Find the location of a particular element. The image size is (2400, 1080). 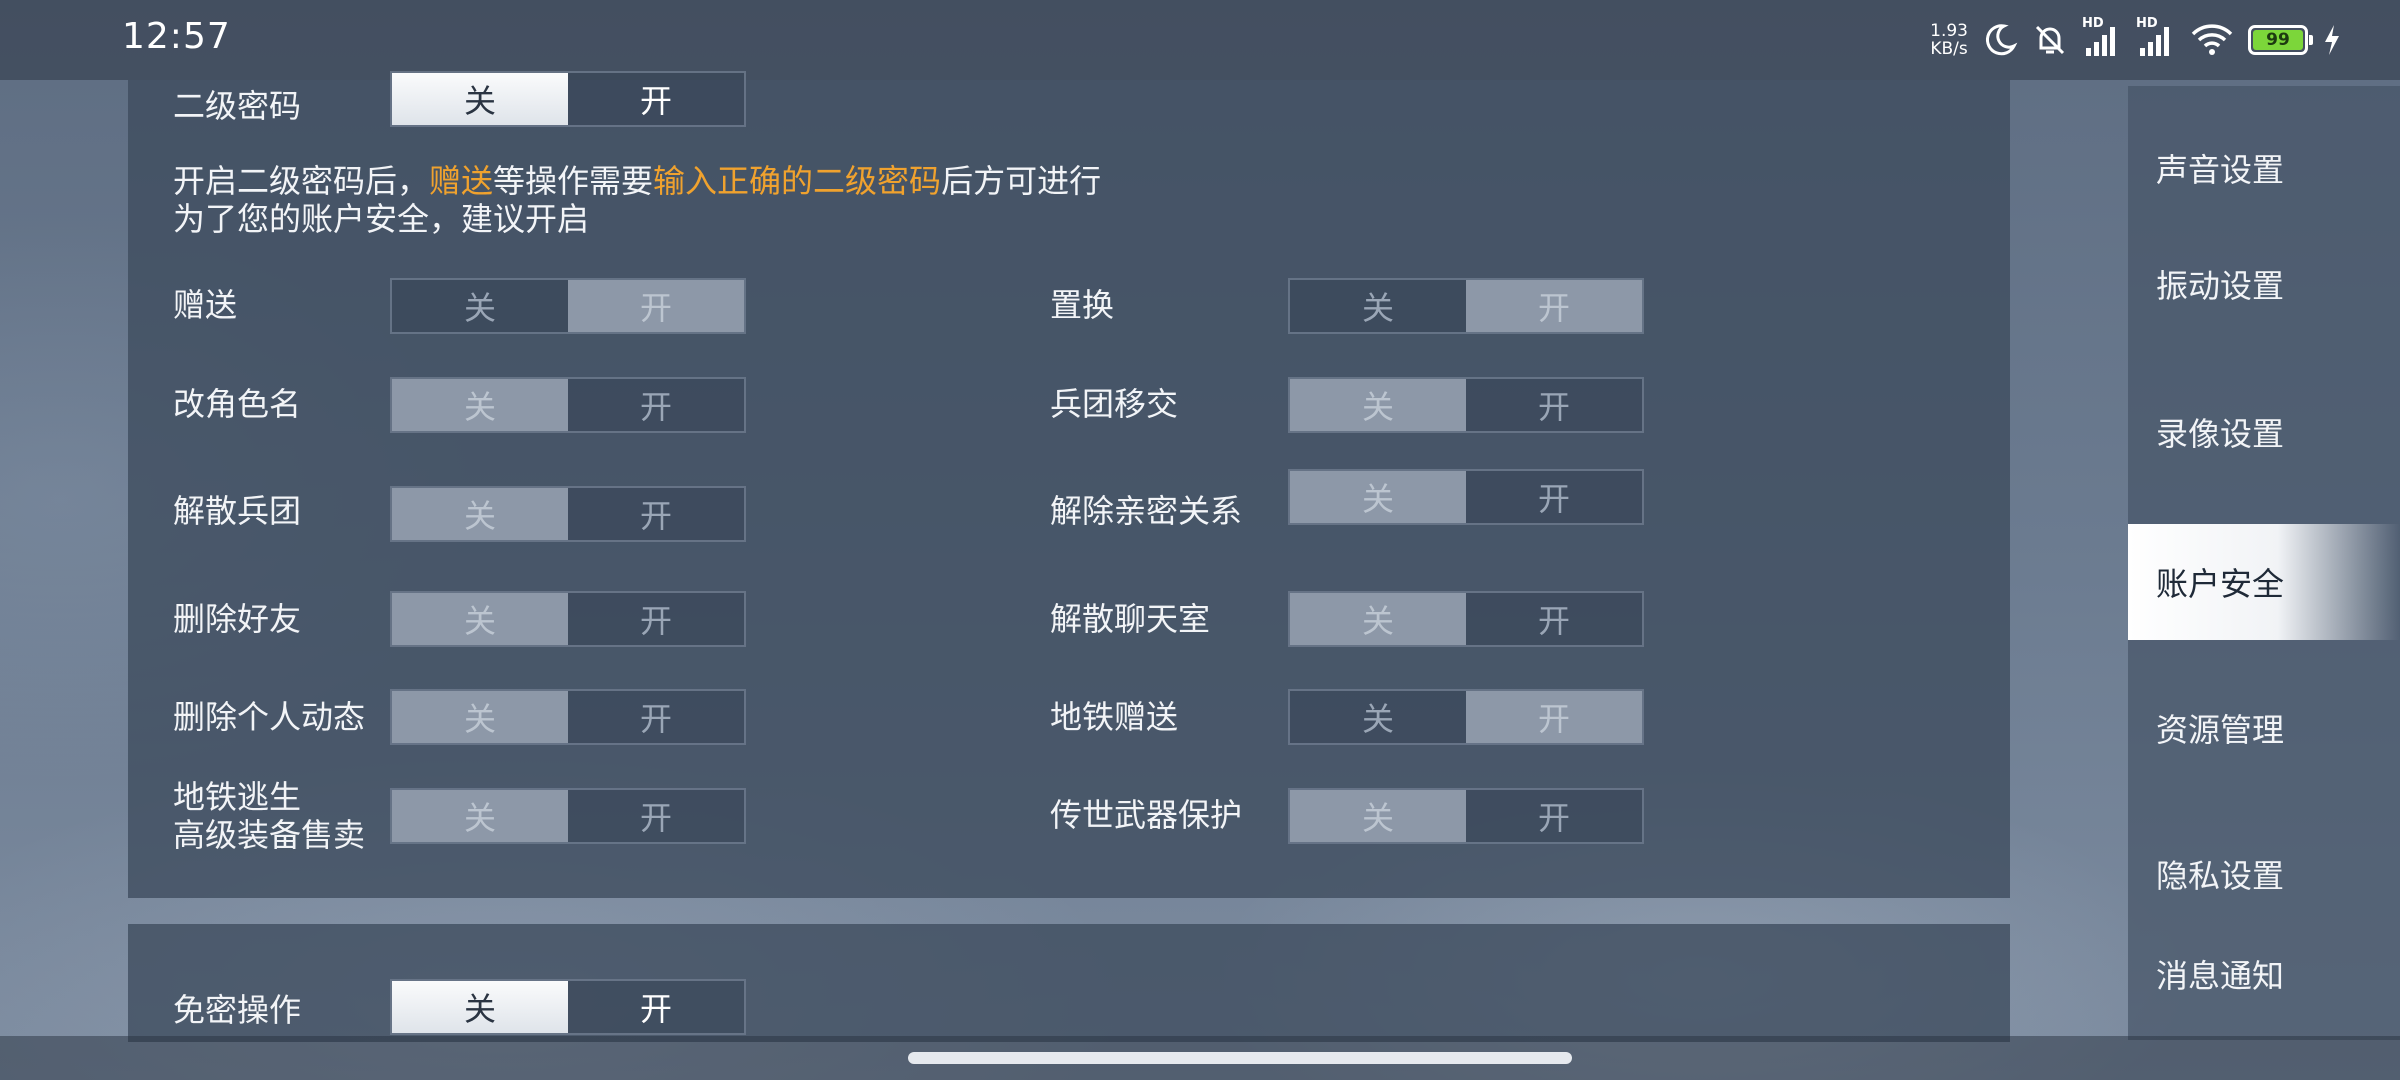

rename-label: 改角色名 is located at coordinates (237, 404).